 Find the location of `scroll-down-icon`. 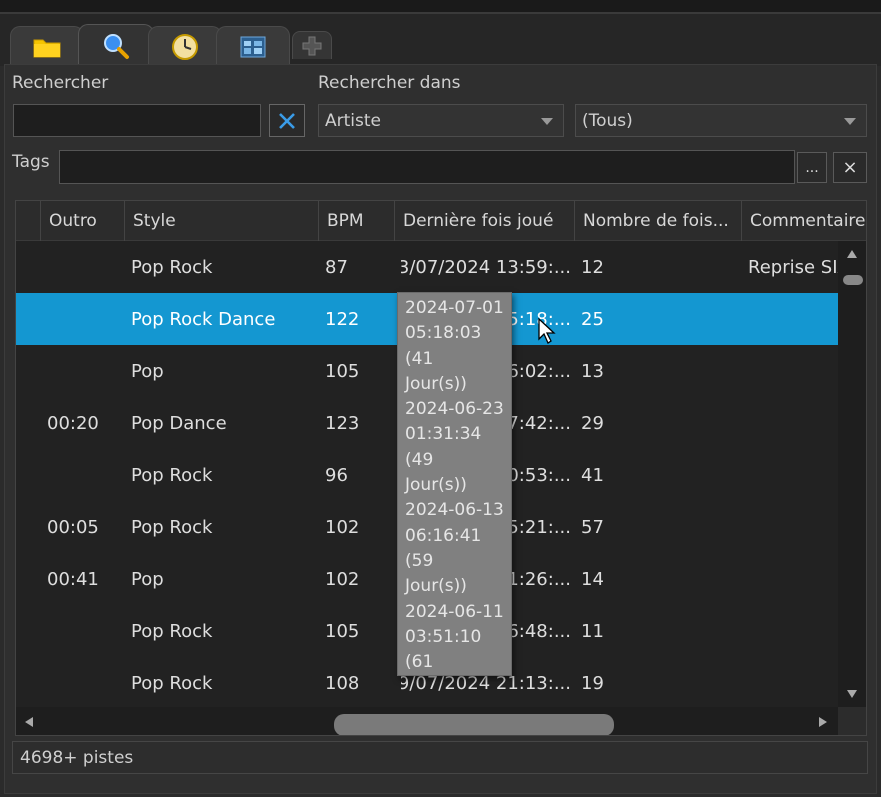

scroll-down-icon is located at coordinates (852, 694).